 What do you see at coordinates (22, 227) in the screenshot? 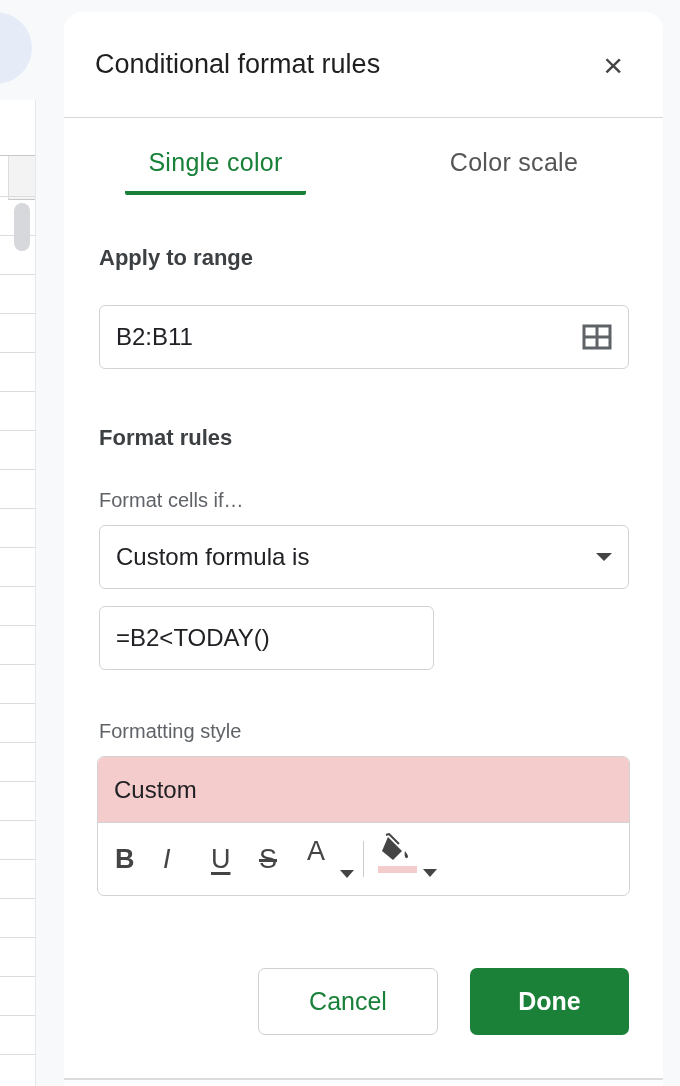
I see `scrollbar-thumb` at bounding box center [22, 227].